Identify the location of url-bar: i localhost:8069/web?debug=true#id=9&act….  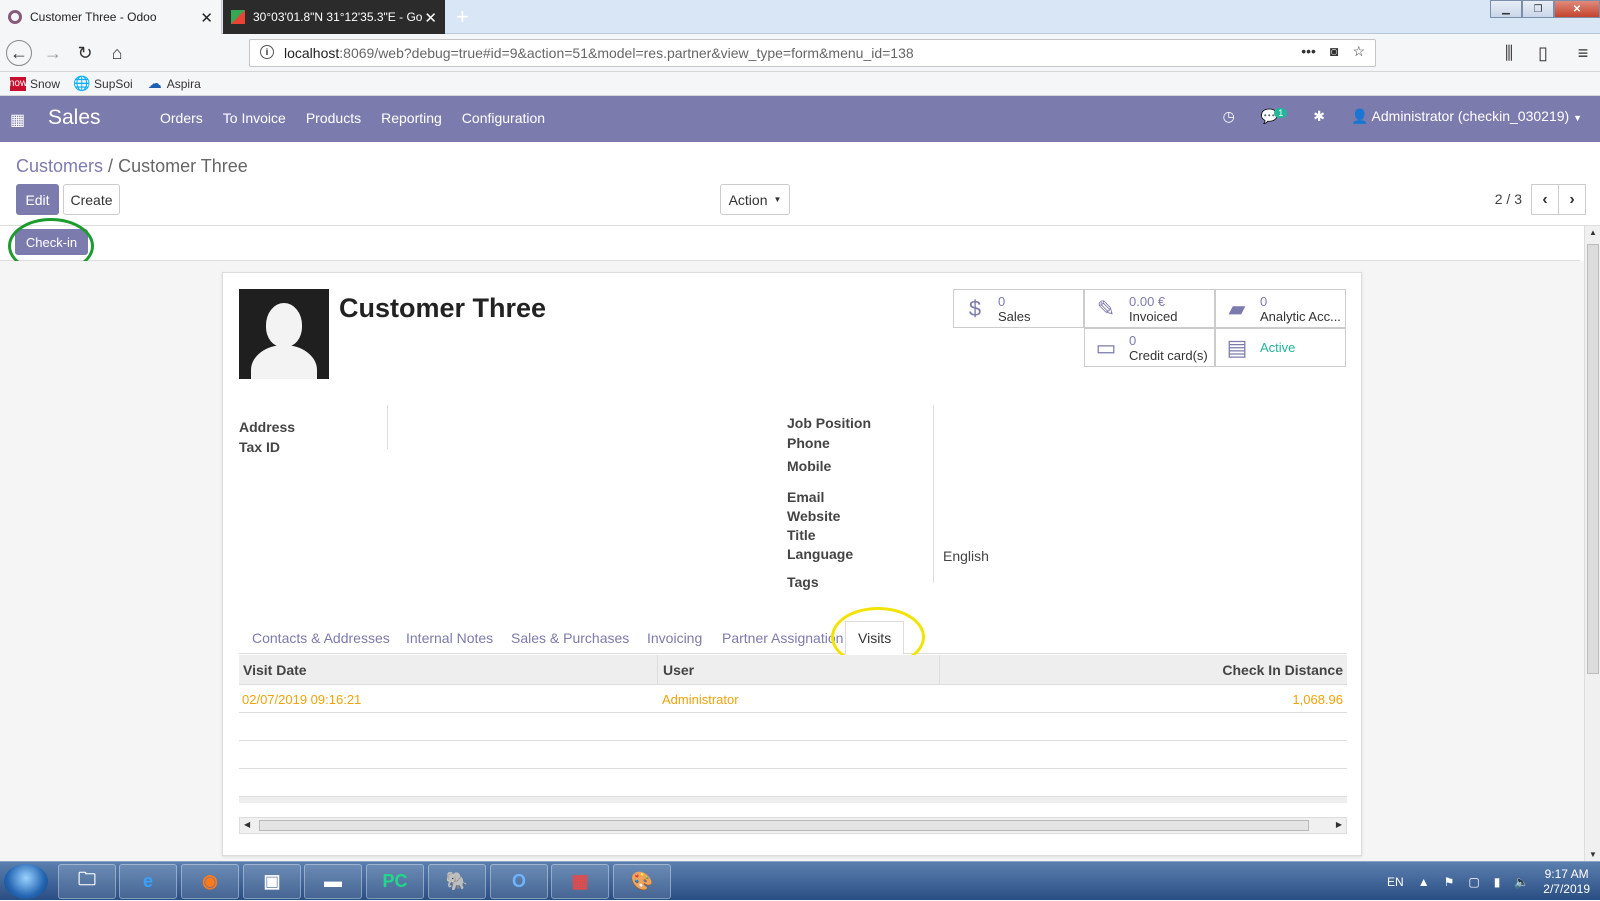
(812, 53).